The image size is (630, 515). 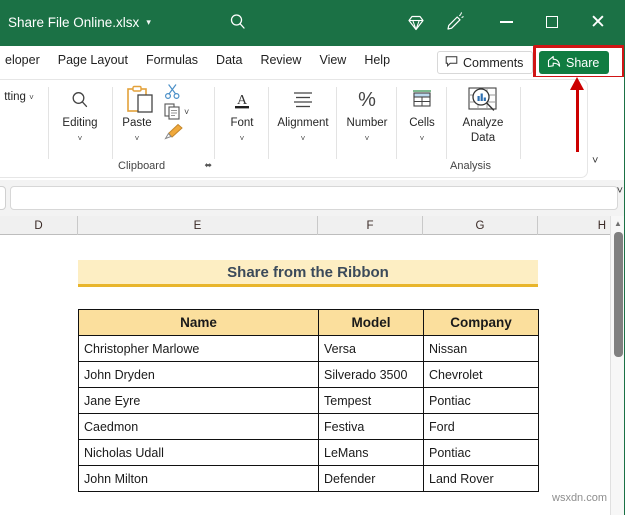 I want to click on table-header-model: Model, so click(x=371, y=322).